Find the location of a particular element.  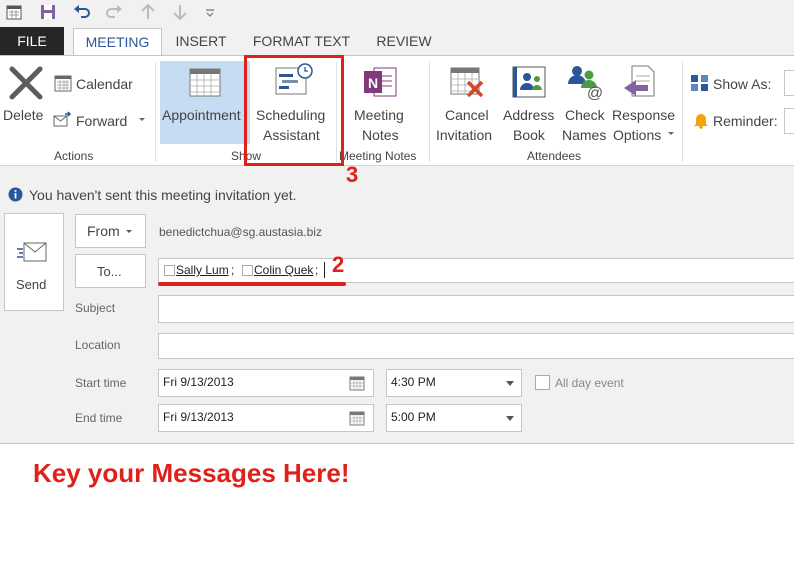

location-label: Location is located at coordinates (98, 345).